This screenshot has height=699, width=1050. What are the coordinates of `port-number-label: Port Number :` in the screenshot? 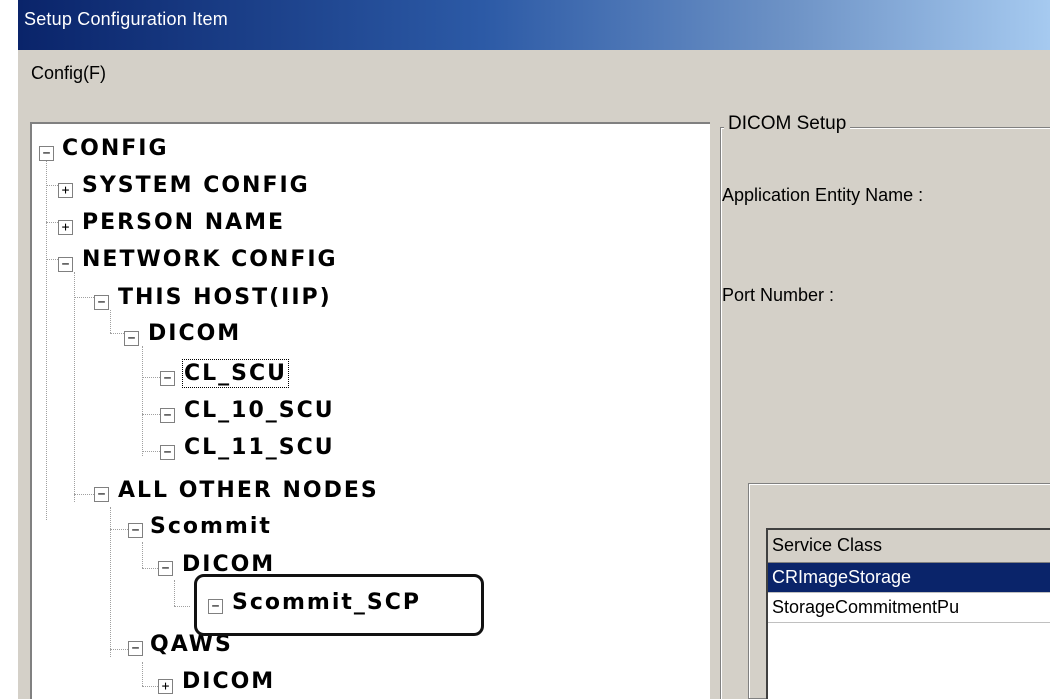 It's located at (778, 295).